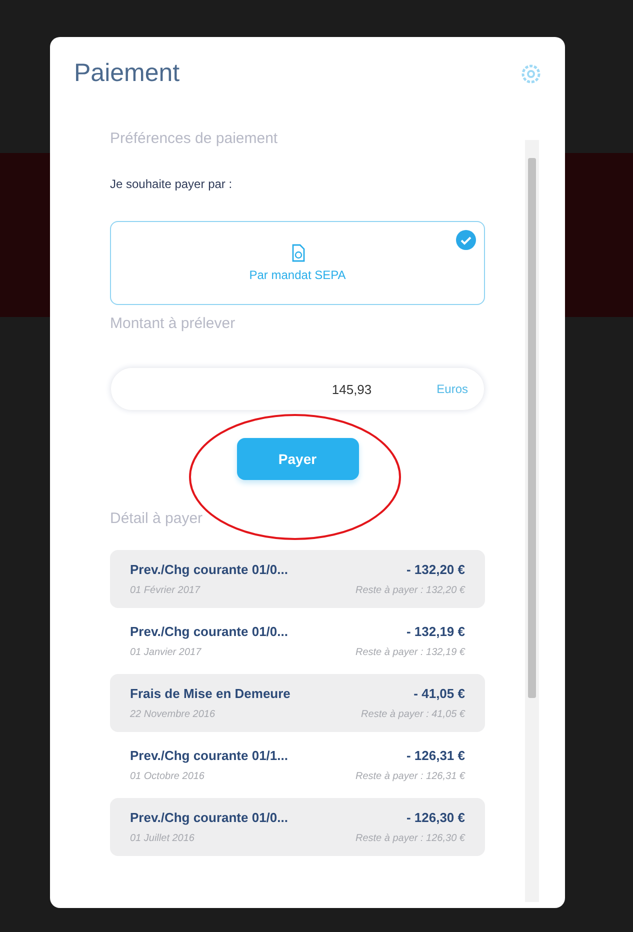 This screenshot has width=633, height=932. Describe the element at coordinates (298, 253) in the screenshot. I see `document-icon` at that location.